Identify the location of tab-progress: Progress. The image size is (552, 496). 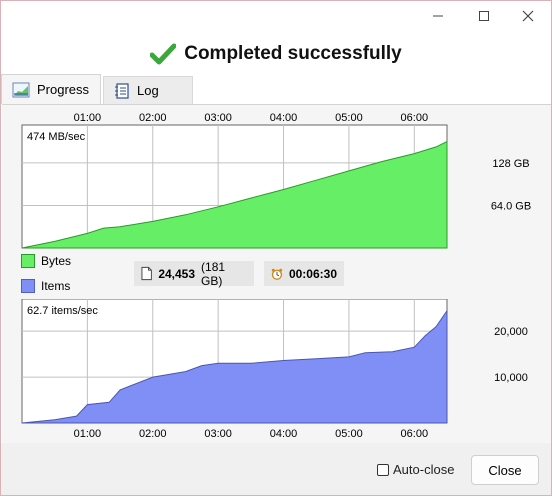
(51, 89).